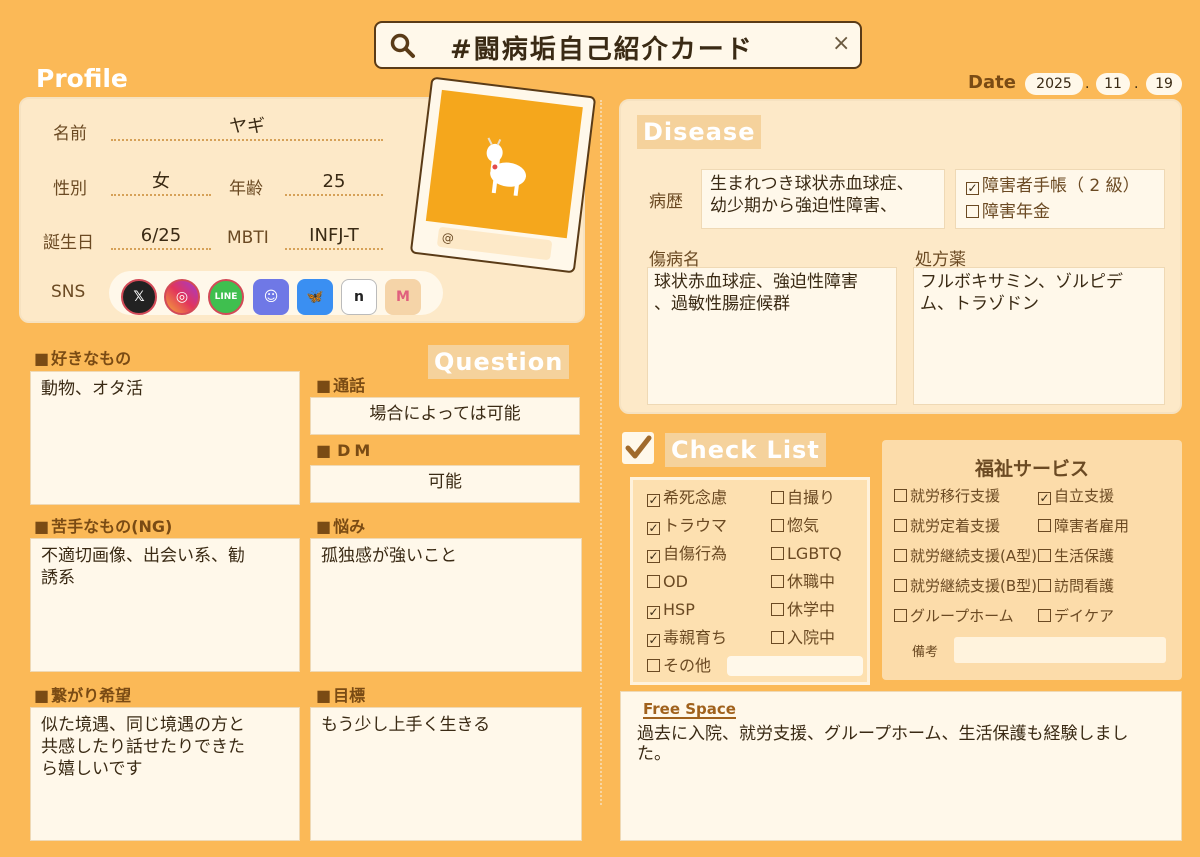  What do you see at coordinates (666, 202) in the screenshot?
I see `history-label: 病歴` at bounding box center [666, 202].